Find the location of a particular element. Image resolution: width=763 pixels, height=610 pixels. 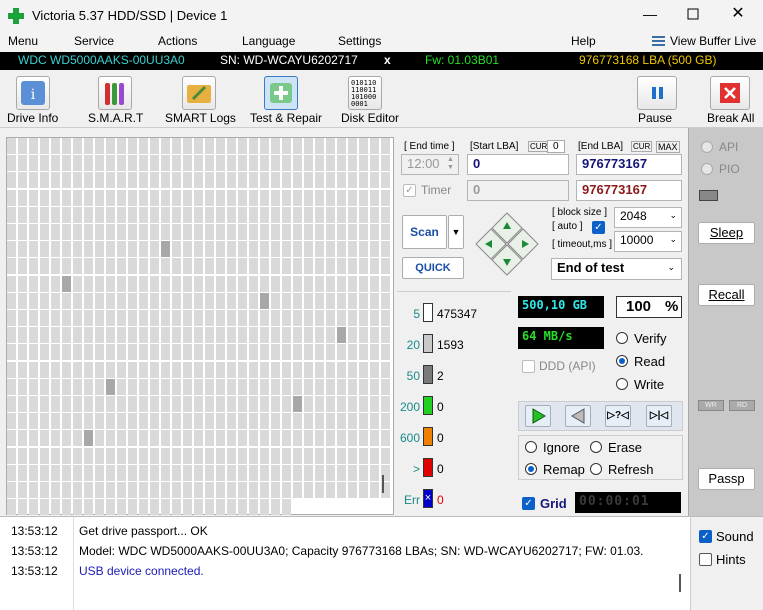

menu-item: Help is located at coordinates (583, 41).